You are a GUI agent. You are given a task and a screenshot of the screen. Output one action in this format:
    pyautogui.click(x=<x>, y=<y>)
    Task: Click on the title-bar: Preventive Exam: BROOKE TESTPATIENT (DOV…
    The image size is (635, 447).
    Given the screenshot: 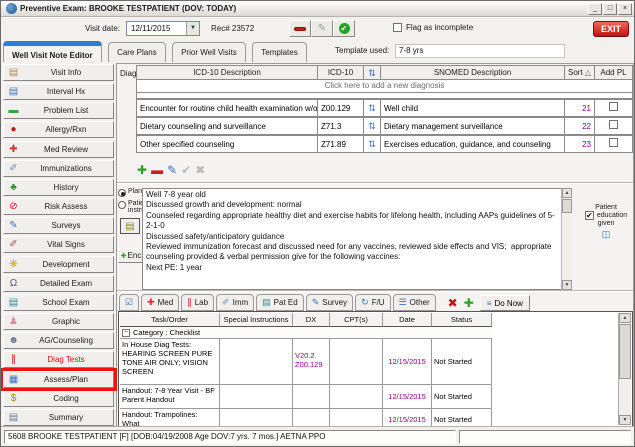 What is the action you would take?
    pyautogui.click(x=317, y=9)
    